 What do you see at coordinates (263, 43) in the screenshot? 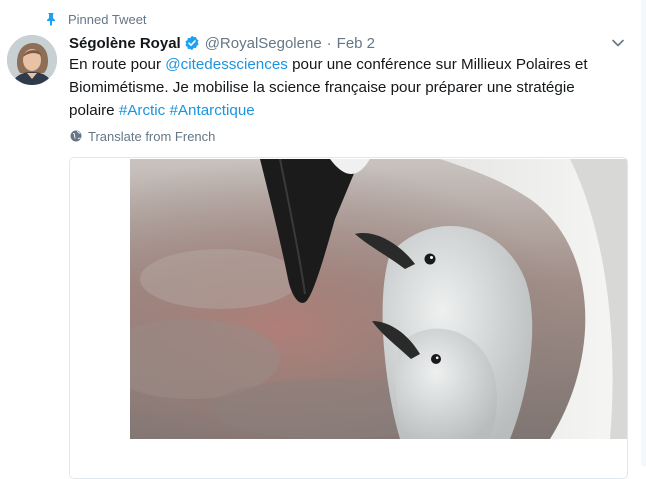
I see `author-handle: @RoyalSegolene` at bounding box center [263, 43].